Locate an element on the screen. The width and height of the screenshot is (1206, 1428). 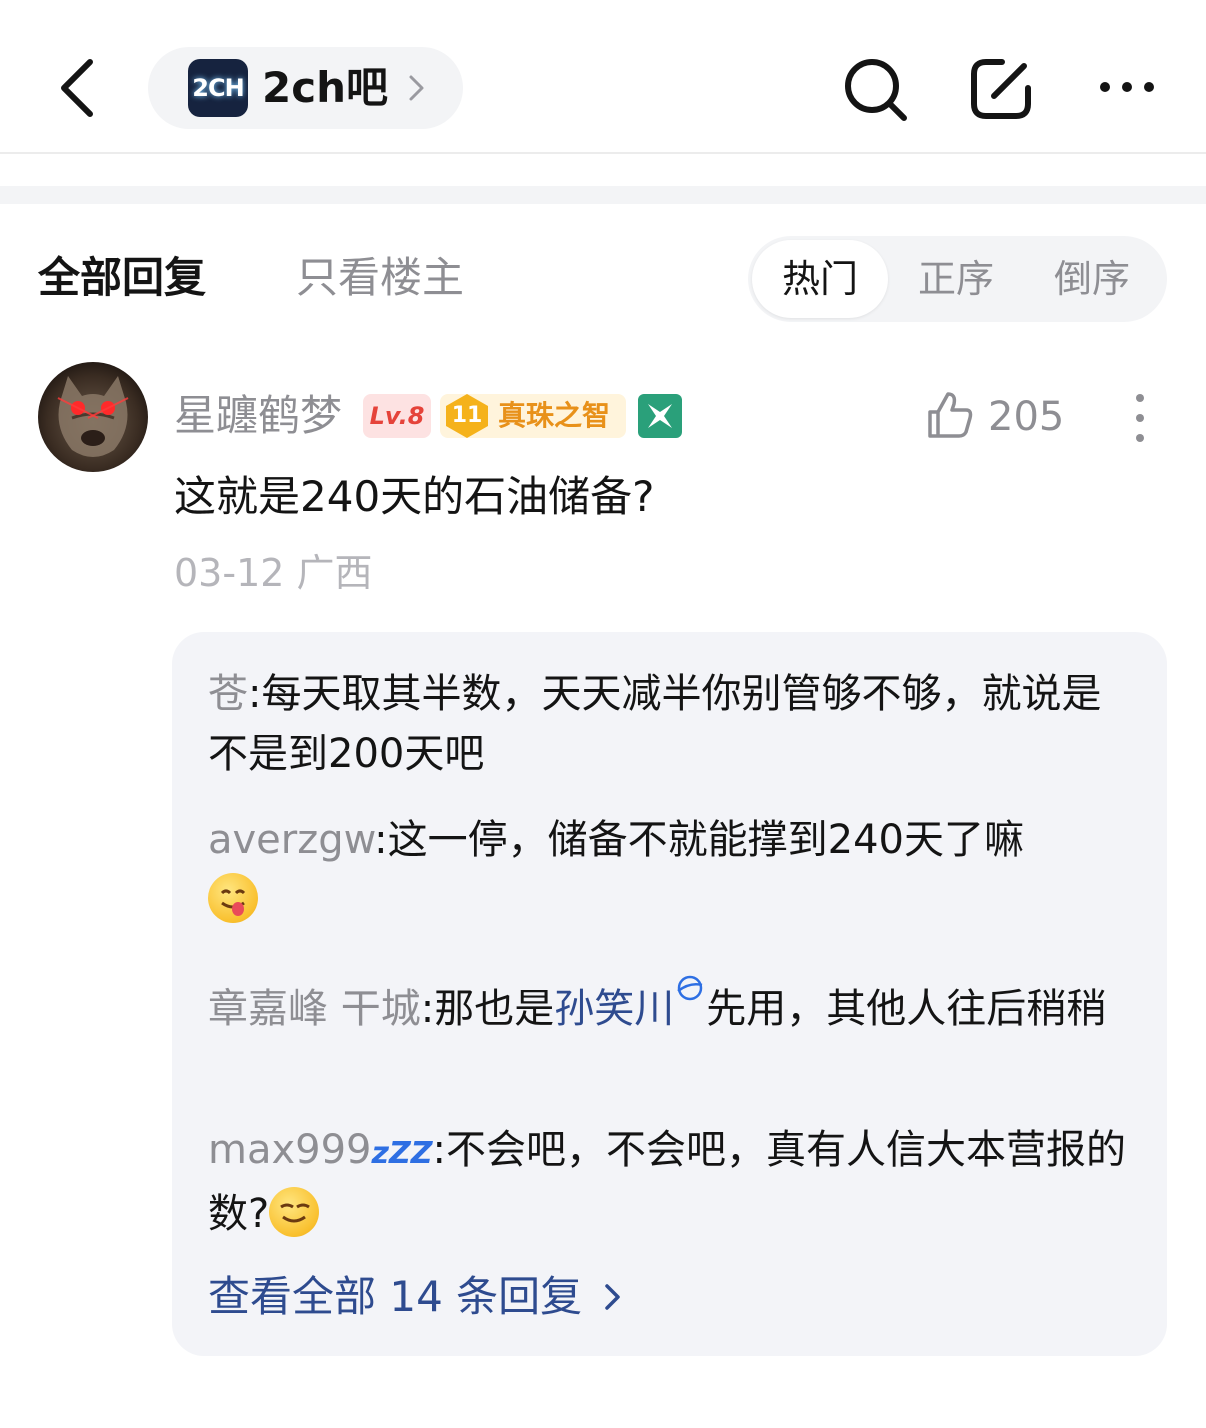
sleeping-zzz-icon: zZZ is located at coordinates (402, 1153).